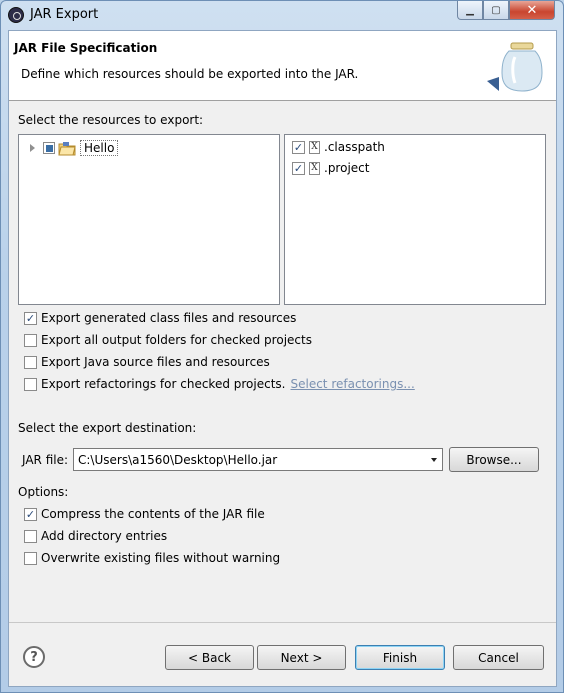  Describe the element at coordinates (30, 558) in the screenshot. I see `overwrite-checkbox` at that location.